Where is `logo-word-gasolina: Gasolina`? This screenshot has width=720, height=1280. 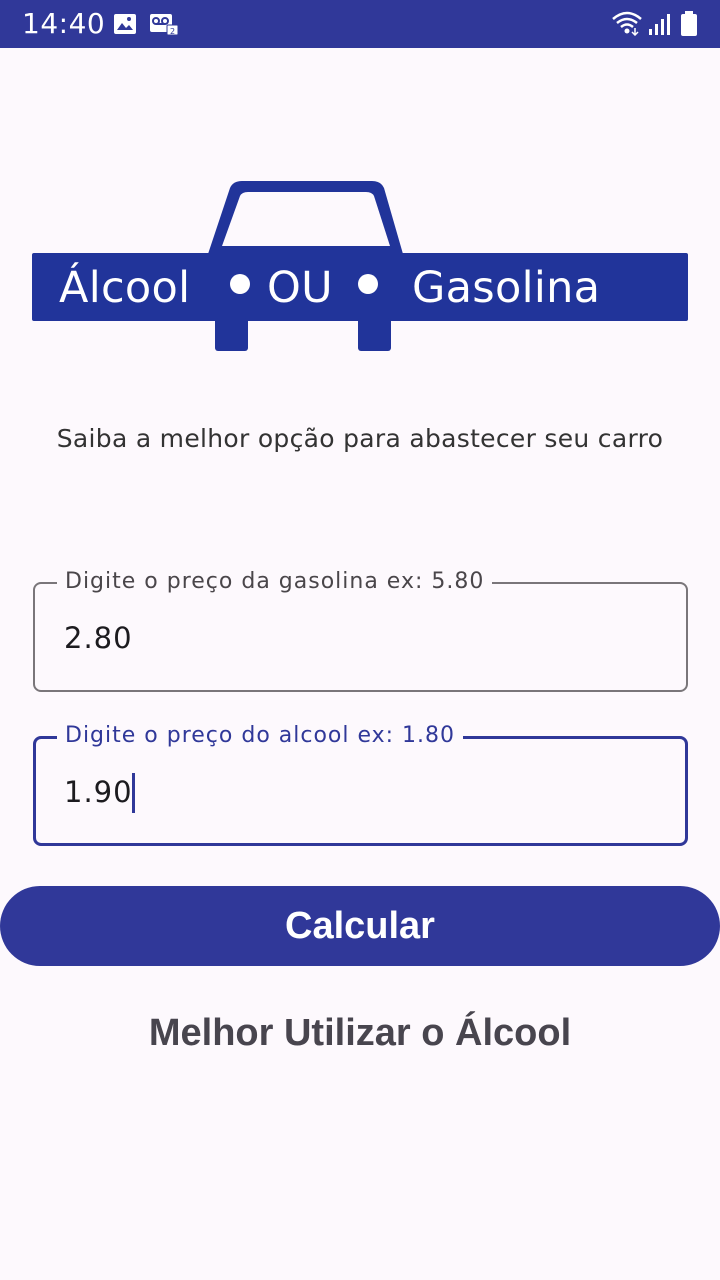
logo-word-gasolina: Gasolina is located at coordinates (506, 288).